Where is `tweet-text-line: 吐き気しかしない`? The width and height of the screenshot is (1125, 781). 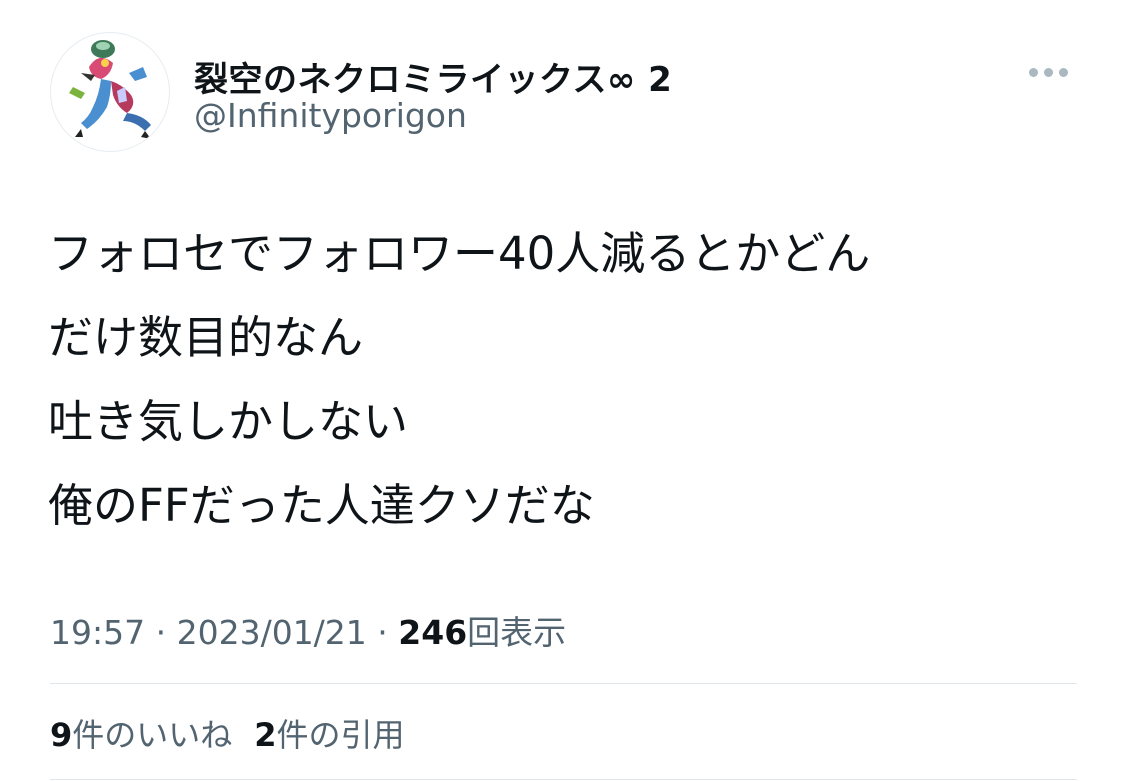 tweet-text-line: 吐き気しかしない is located at coordinates (228, 421).